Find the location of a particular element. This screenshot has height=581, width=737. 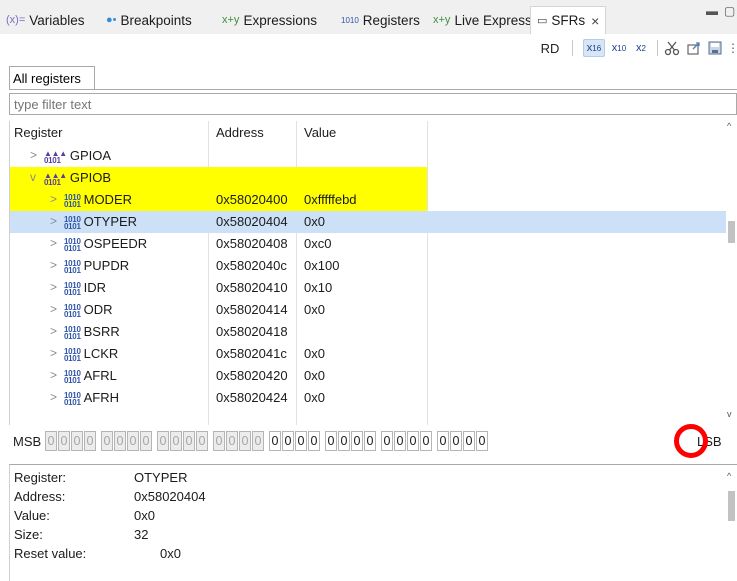

register-row: >1010 0101 AFRH 0x58020424 0x0 is located at coordinates (368, 398).